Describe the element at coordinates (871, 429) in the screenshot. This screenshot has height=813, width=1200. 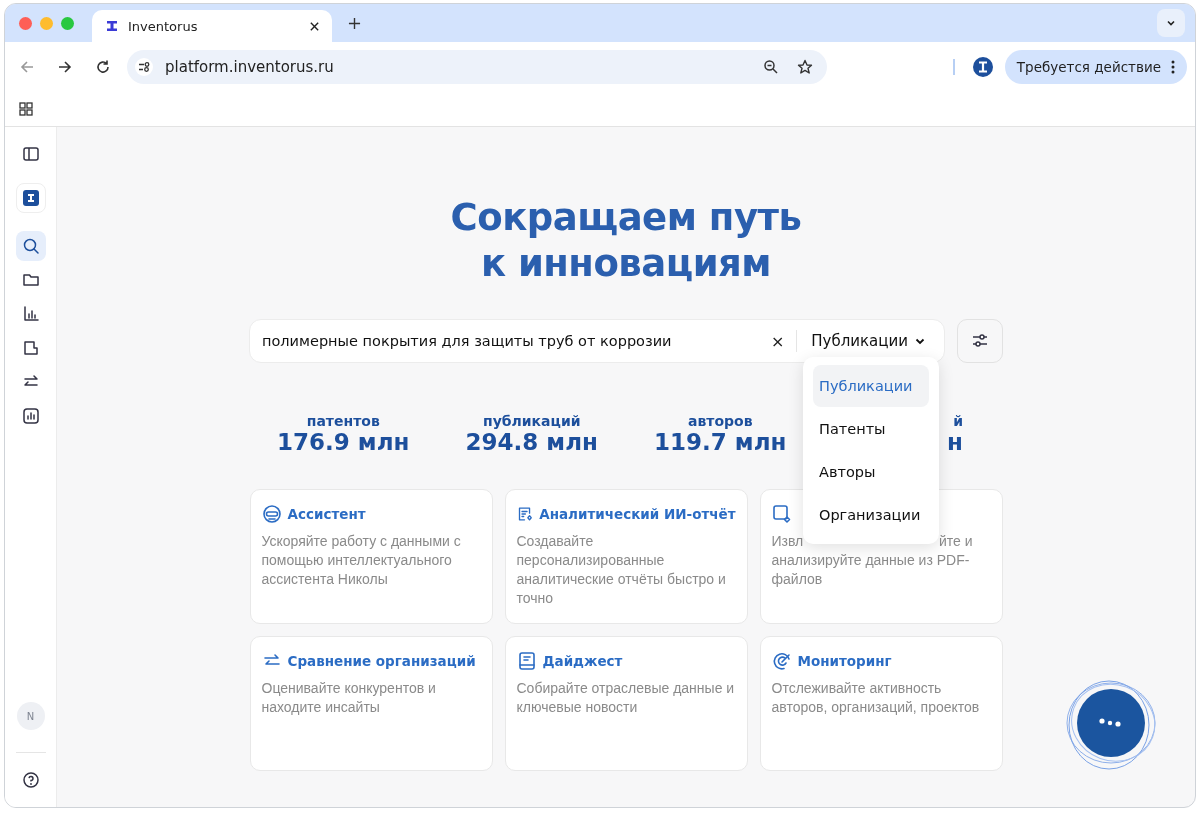
I see `menu-item: Патенты` at that location.